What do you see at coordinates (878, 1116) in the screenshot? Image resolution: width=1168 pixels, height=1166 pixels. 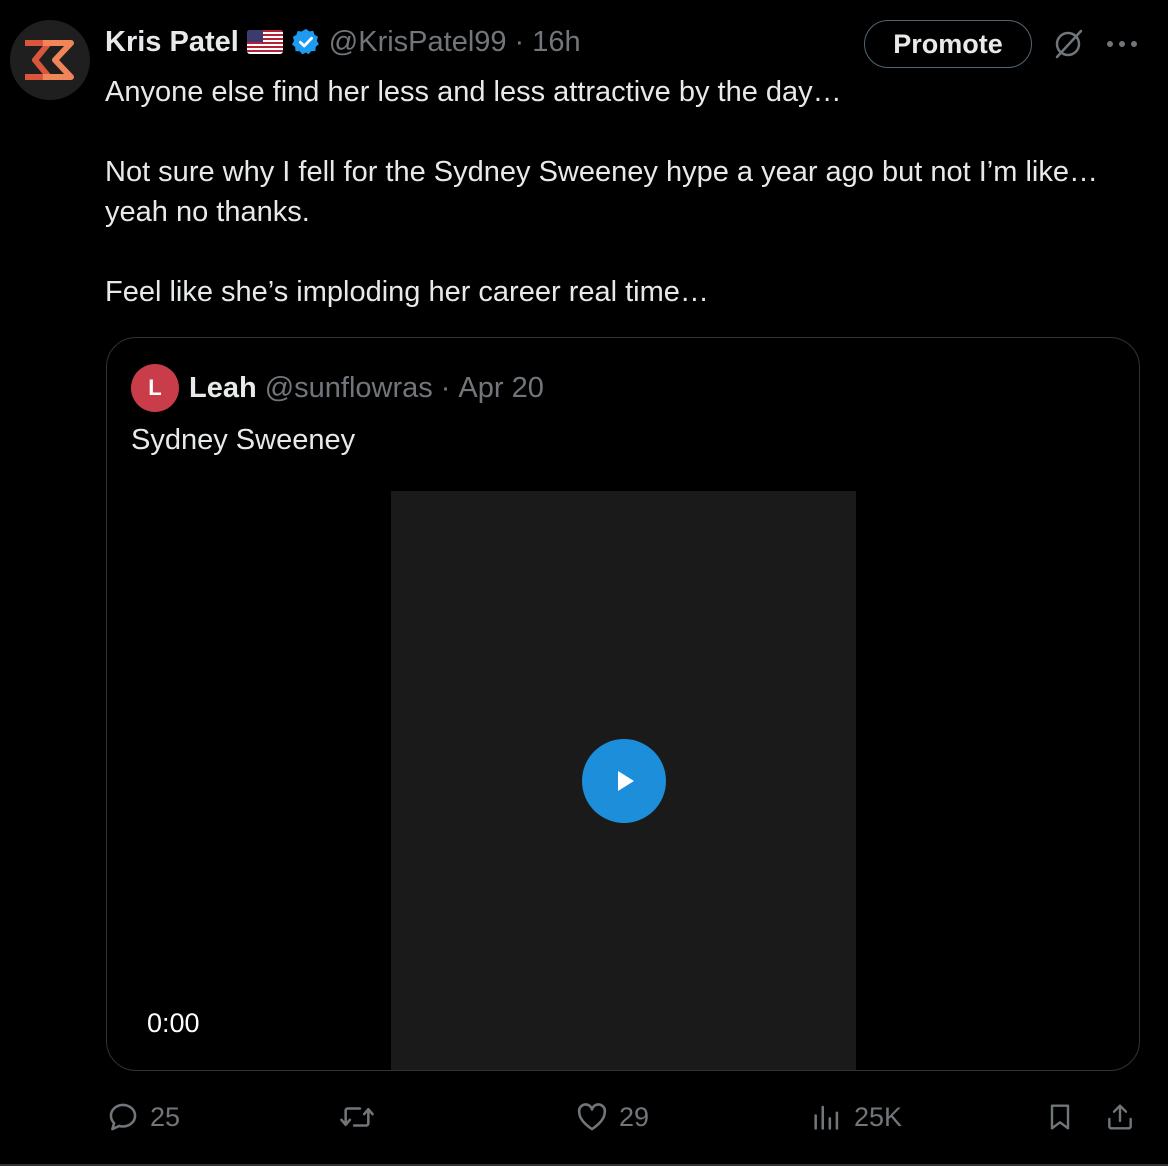 I see `view-count: 25K` at bounding box center [878, 1116].